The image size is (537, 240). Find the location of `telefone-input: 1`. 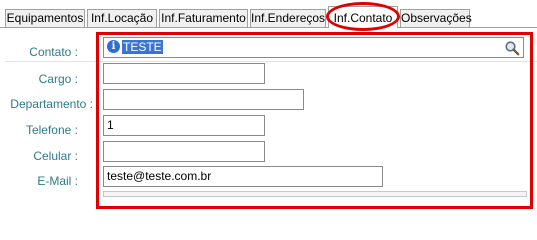

telefone-input: 1 is located at coordinates (184, 125).